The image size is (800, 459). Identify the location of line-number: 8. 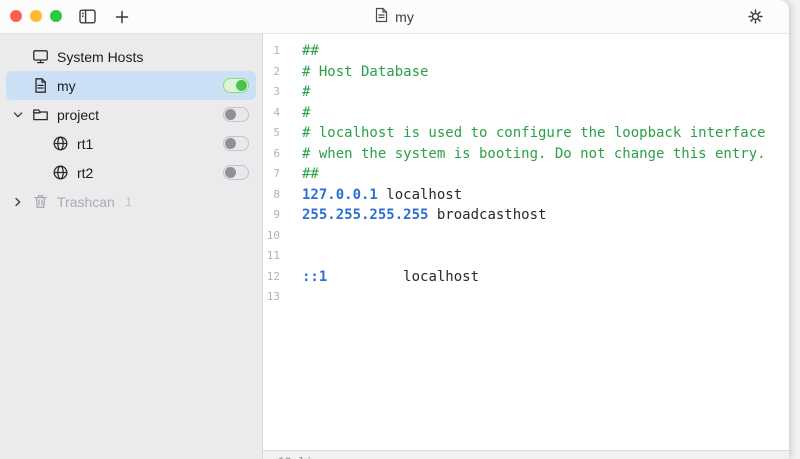
(276, 194).